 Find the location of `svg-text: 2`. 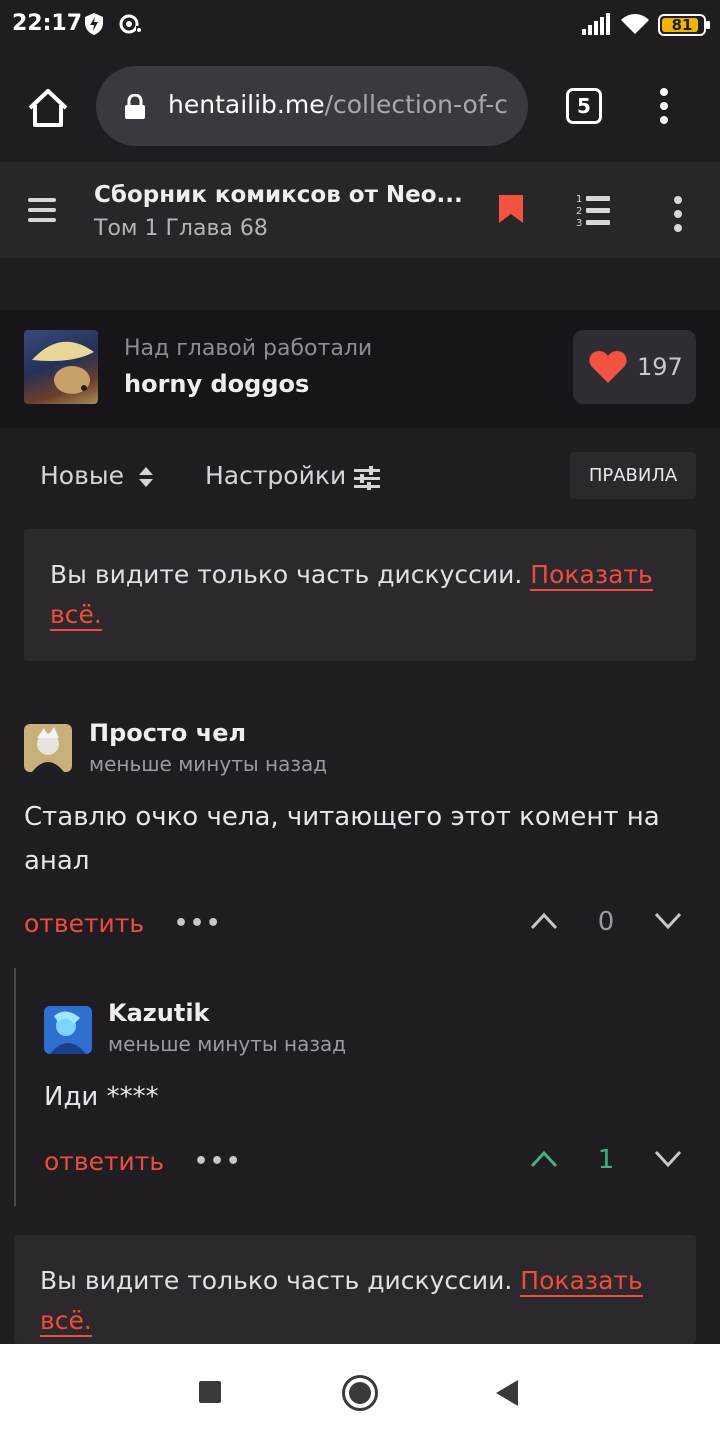

svg-text: 2 is located at coordinates (579, 211).